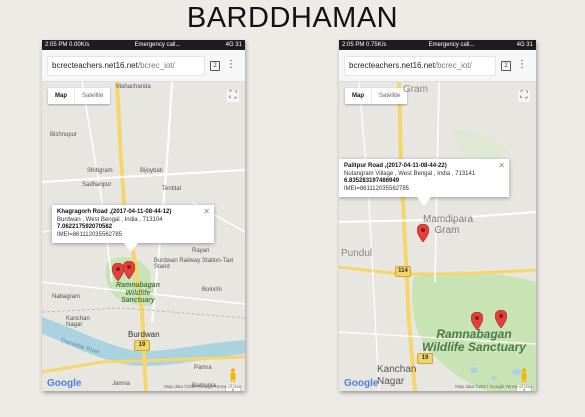  Describe the element at coordinates (203, 368) in the screenshot. I see `map-label: Pamra` at that location.